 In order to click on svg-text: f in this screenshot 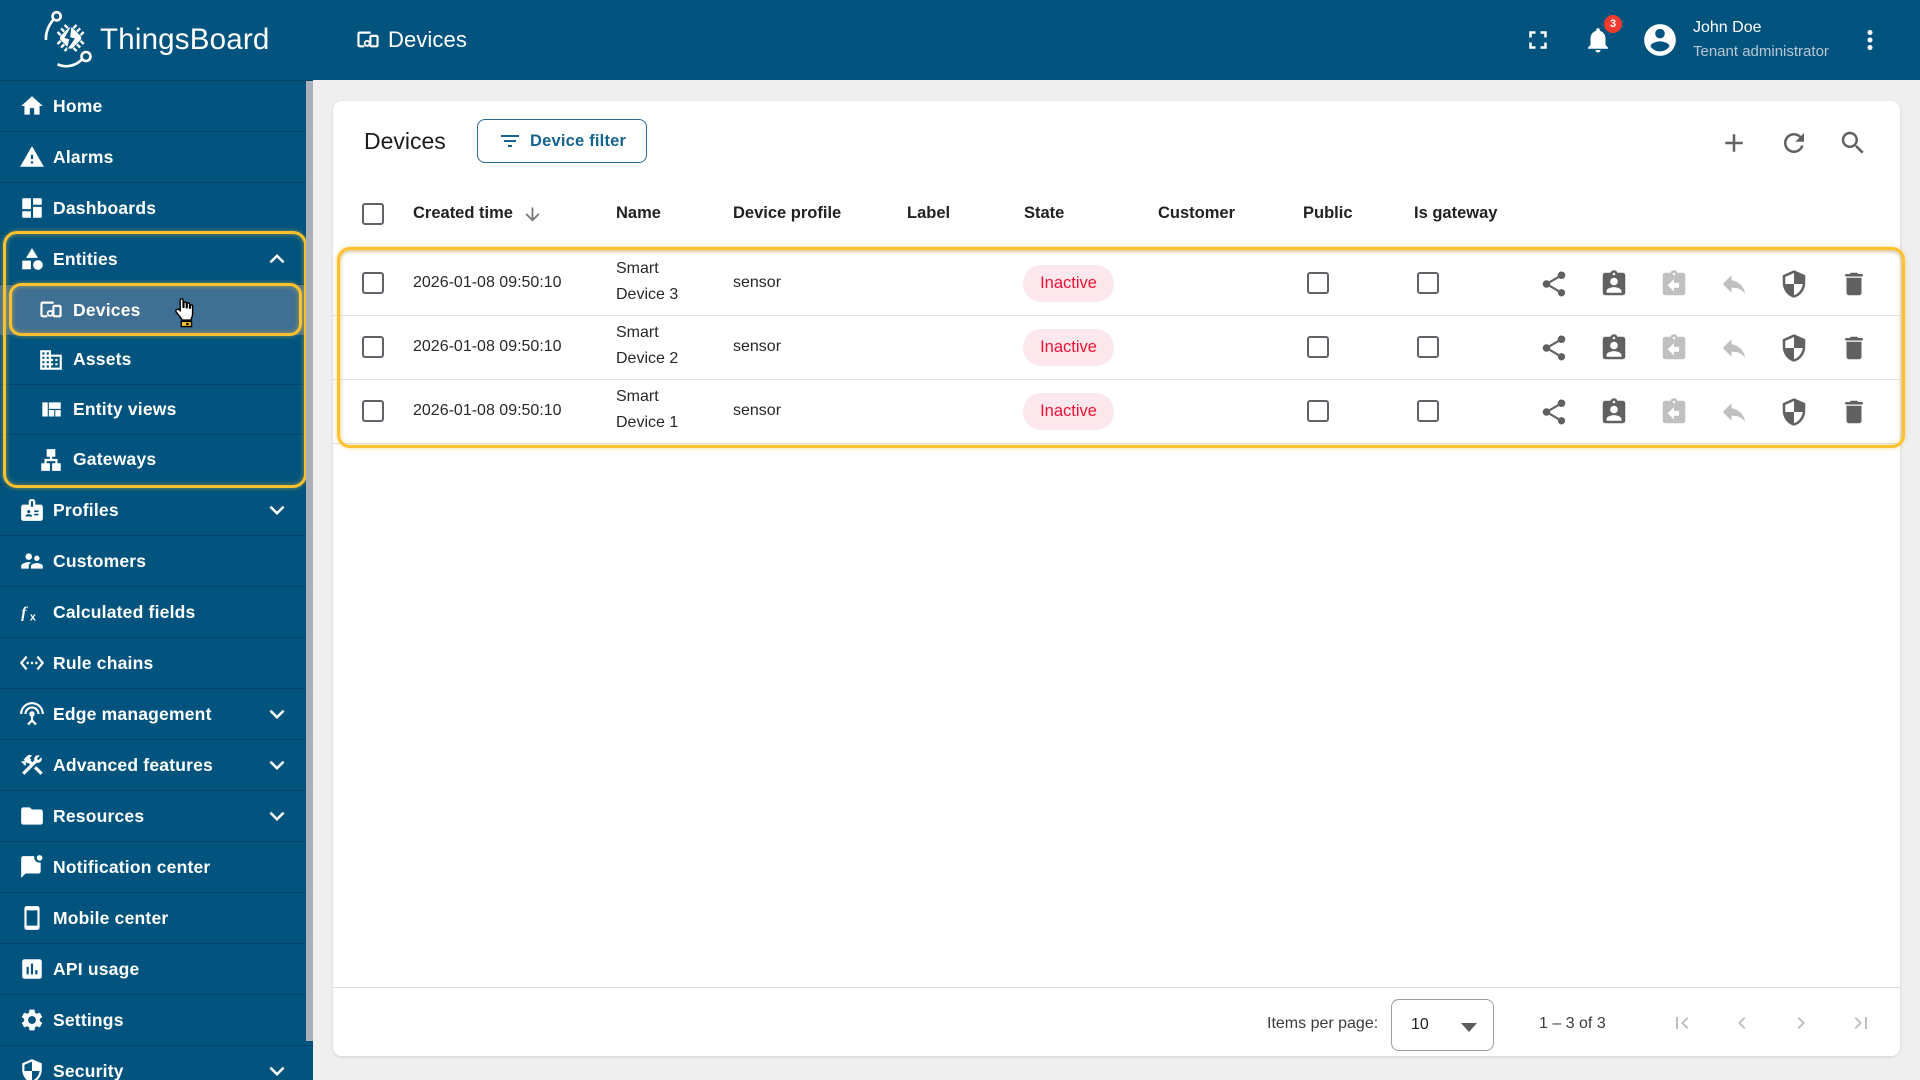, I will do `click(24, 612)`.